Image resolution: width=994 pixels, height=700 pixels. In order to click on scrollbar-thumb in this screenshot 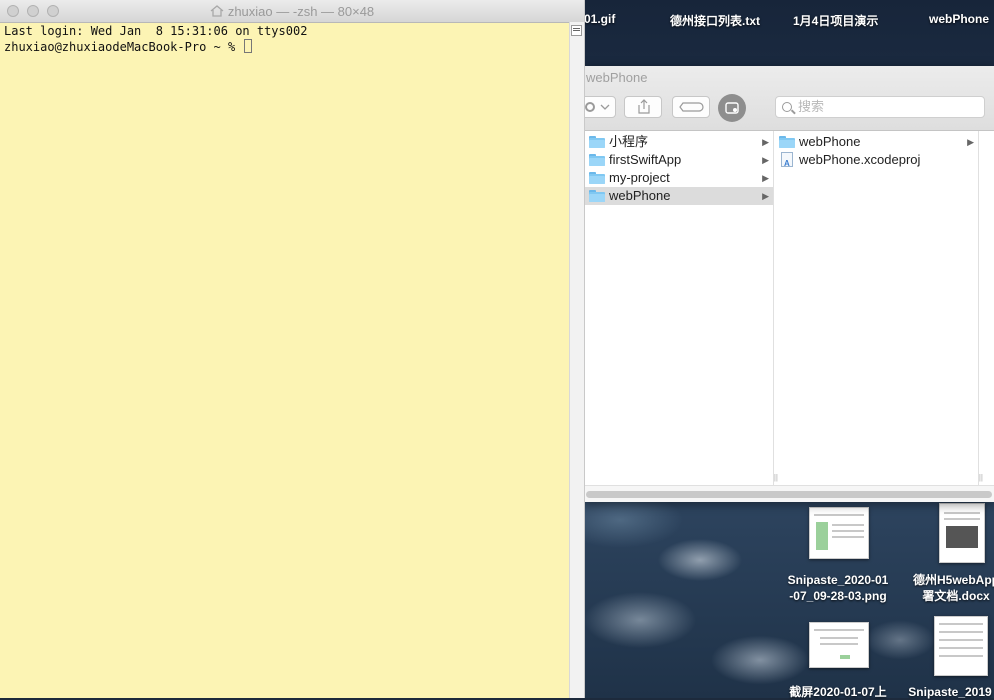, I will do `click(789, 494)`.